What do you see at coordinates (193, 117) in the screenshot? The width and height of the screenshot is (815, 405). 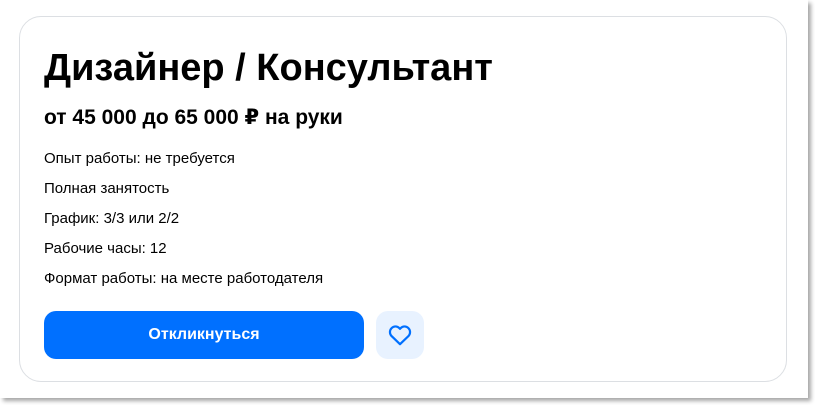 I see `salary-text: от 45 000 до 65 000 ₽ на руки` at bounding box center [193, 117].